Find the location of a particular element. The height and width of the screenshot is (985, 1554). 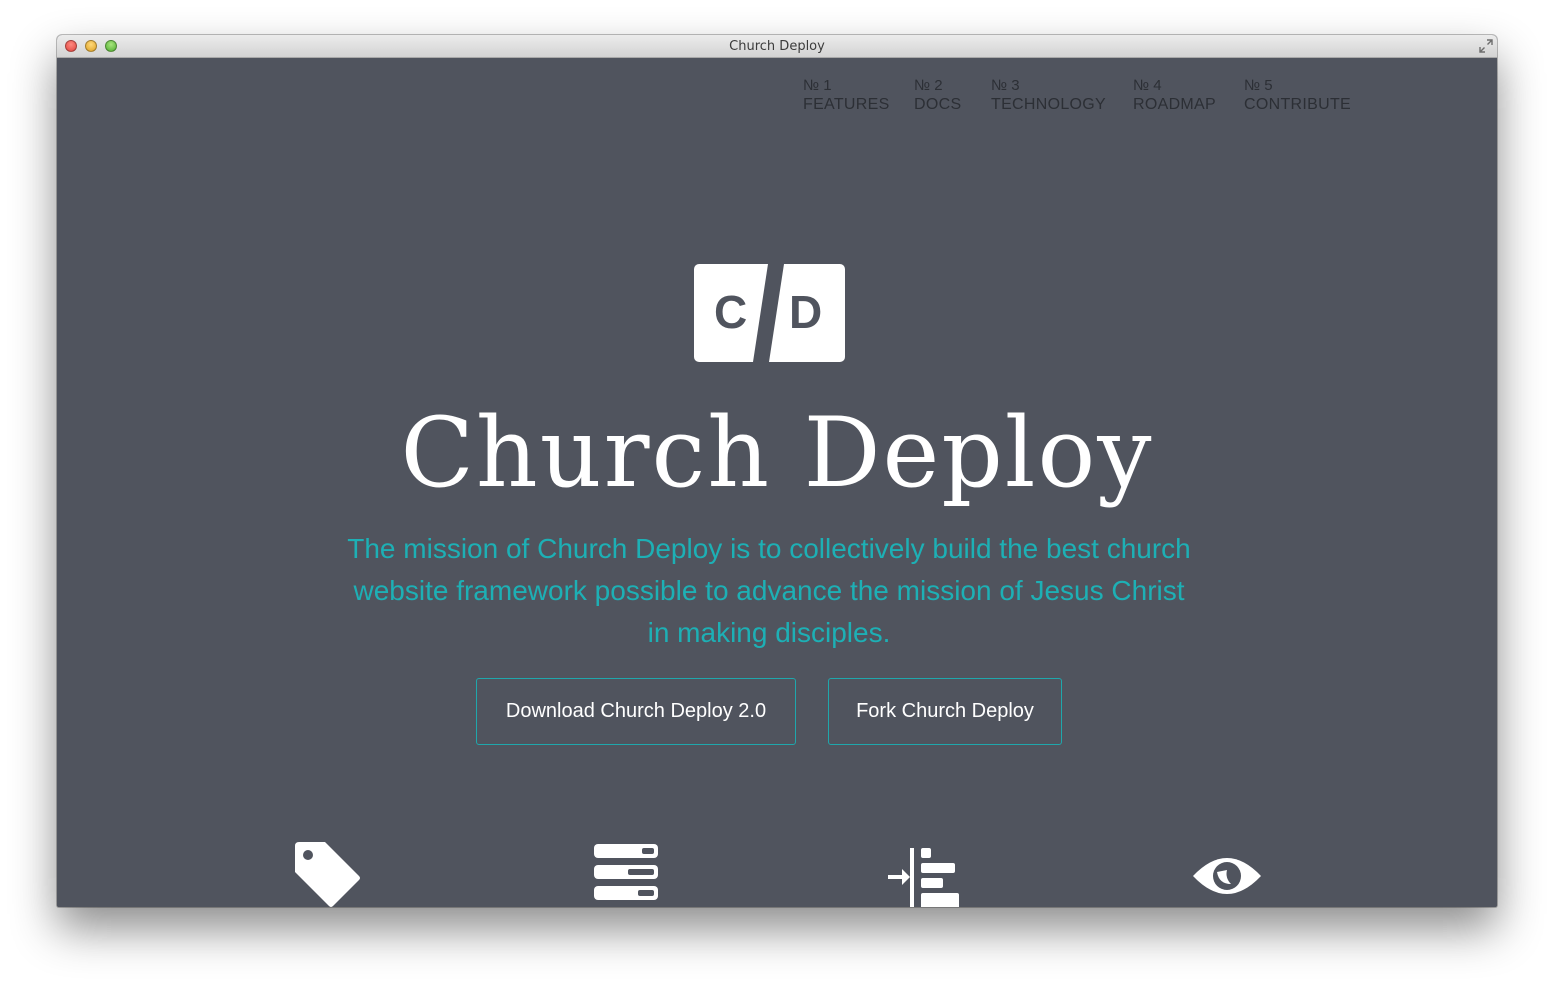

tag-icon is located at coordinates (327, 874).